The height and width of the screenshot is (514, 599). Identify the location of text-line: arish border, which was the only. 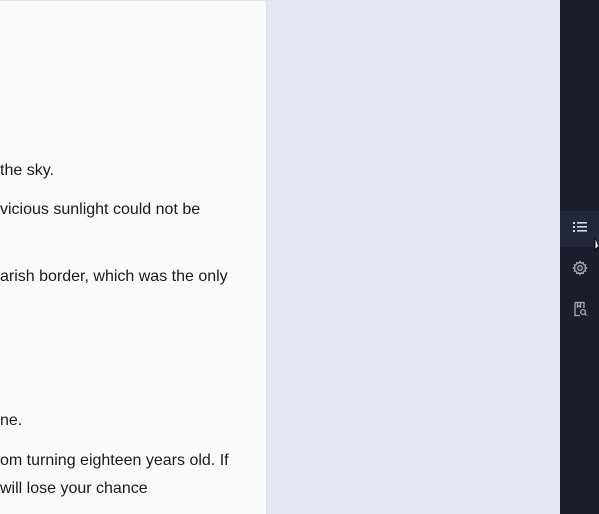
(114, 276).